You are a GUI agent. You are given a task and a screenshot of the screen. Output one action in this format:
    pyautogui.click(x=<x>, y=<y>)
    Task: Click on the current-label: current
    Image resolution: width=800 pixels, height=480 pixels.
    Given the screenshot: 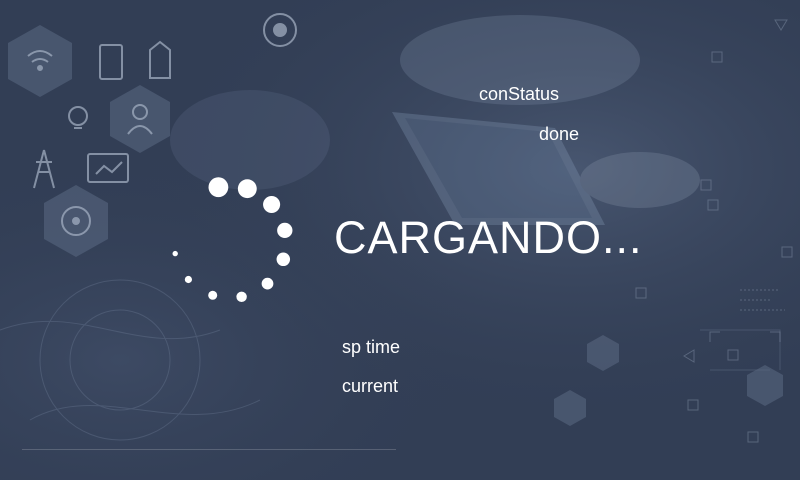 What is the action you would take?
    pyautogui.click(x=370, y=386)
    